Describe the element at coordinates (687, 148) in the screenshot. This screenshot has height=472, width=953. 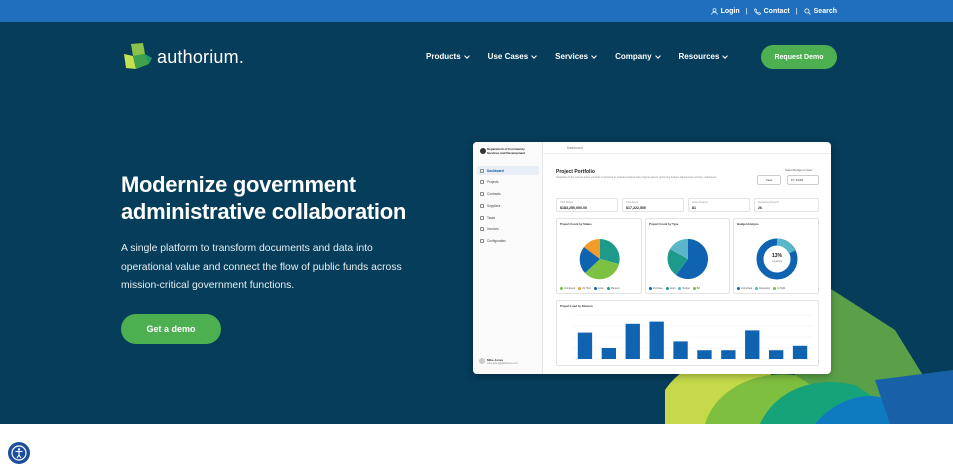
I see `app-topbar: Dashboard` at that location.